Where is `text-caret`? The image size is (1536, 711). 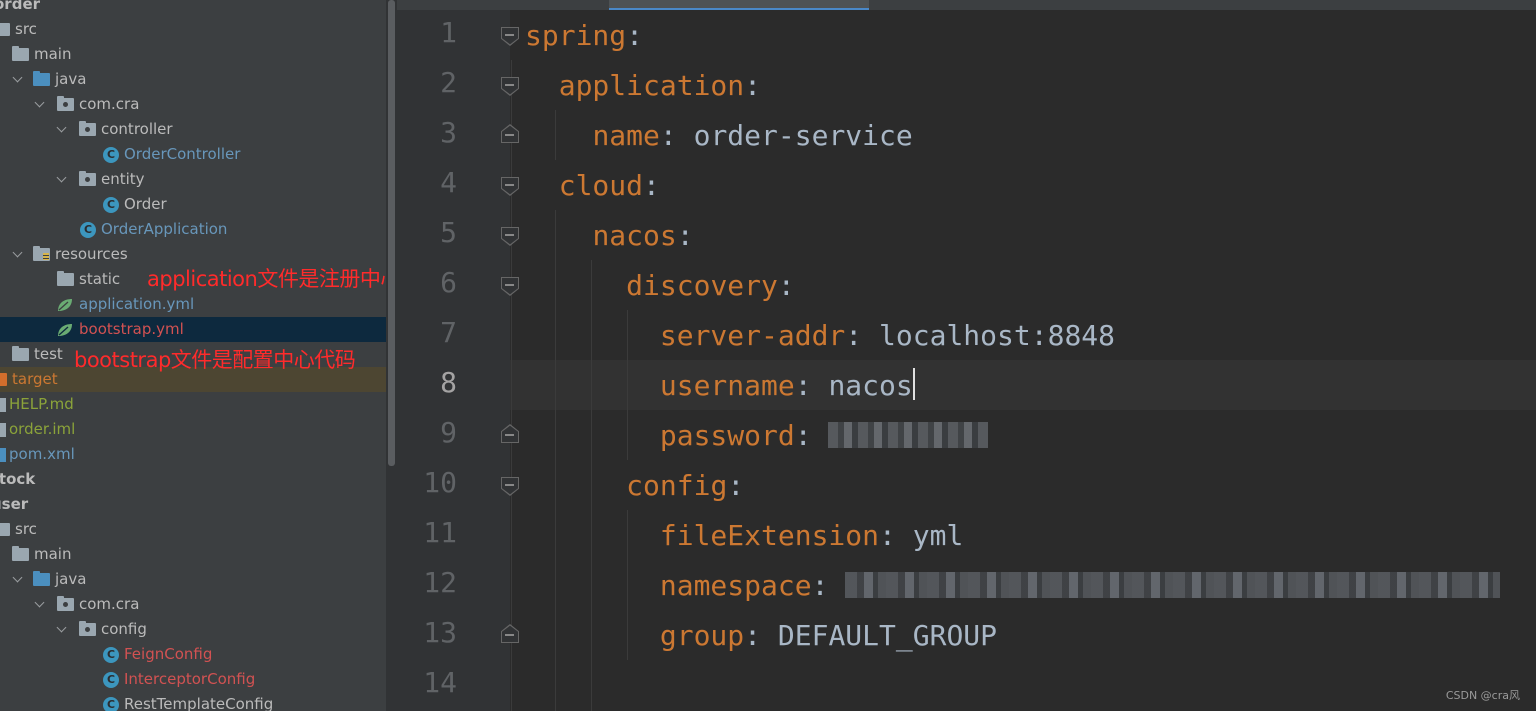
text-caret is located at coordinates (913, 384).